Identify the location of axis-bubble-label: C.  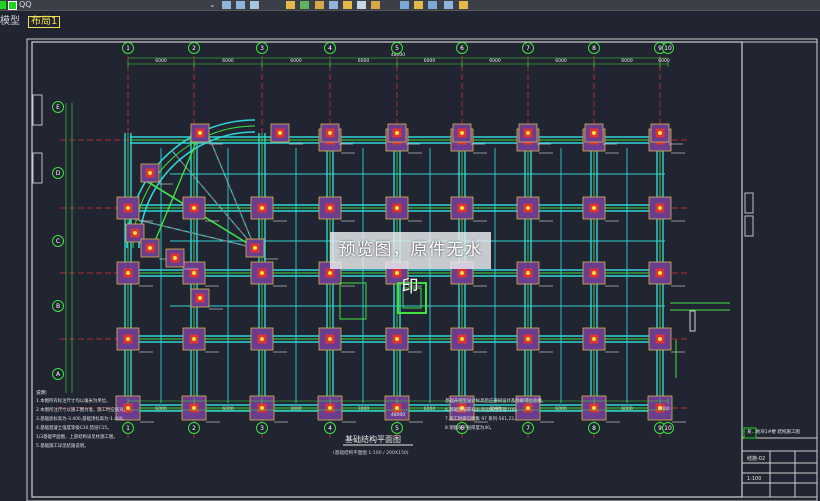
(58, 241).